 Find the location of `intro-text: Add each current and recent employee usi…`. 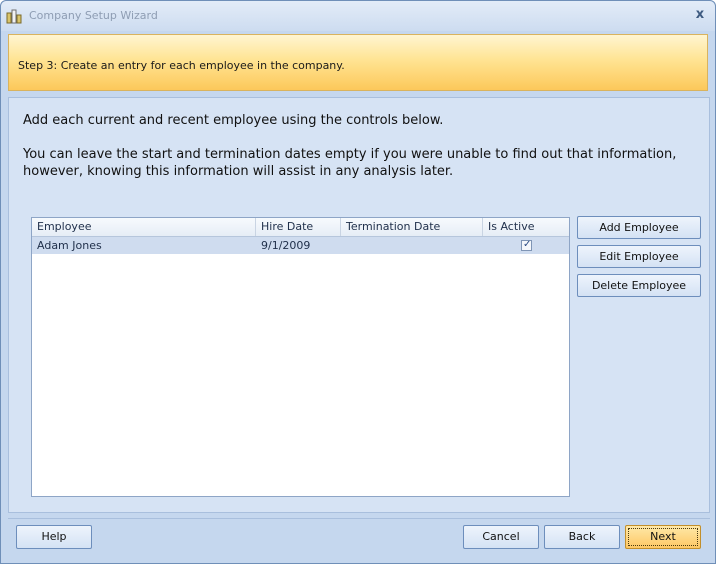

intro-text: Add each current and recent employee usi… is located at coordinates (358, 146).